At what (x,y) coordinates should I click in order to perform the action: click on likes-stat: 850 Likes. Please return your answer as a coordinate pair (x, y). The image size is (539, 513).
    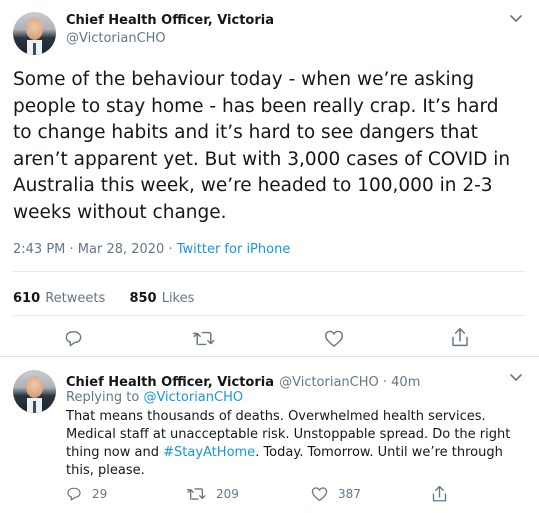
    Looking at the image, I should click on (161, 296).